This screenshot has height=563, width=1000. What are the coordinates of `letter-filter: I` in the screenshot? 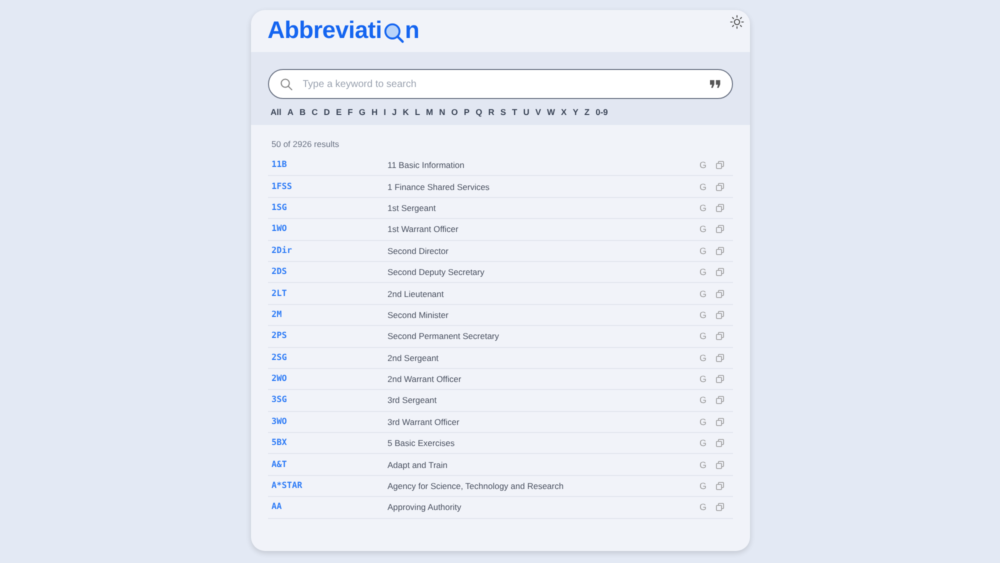 It's located at (384, 112).